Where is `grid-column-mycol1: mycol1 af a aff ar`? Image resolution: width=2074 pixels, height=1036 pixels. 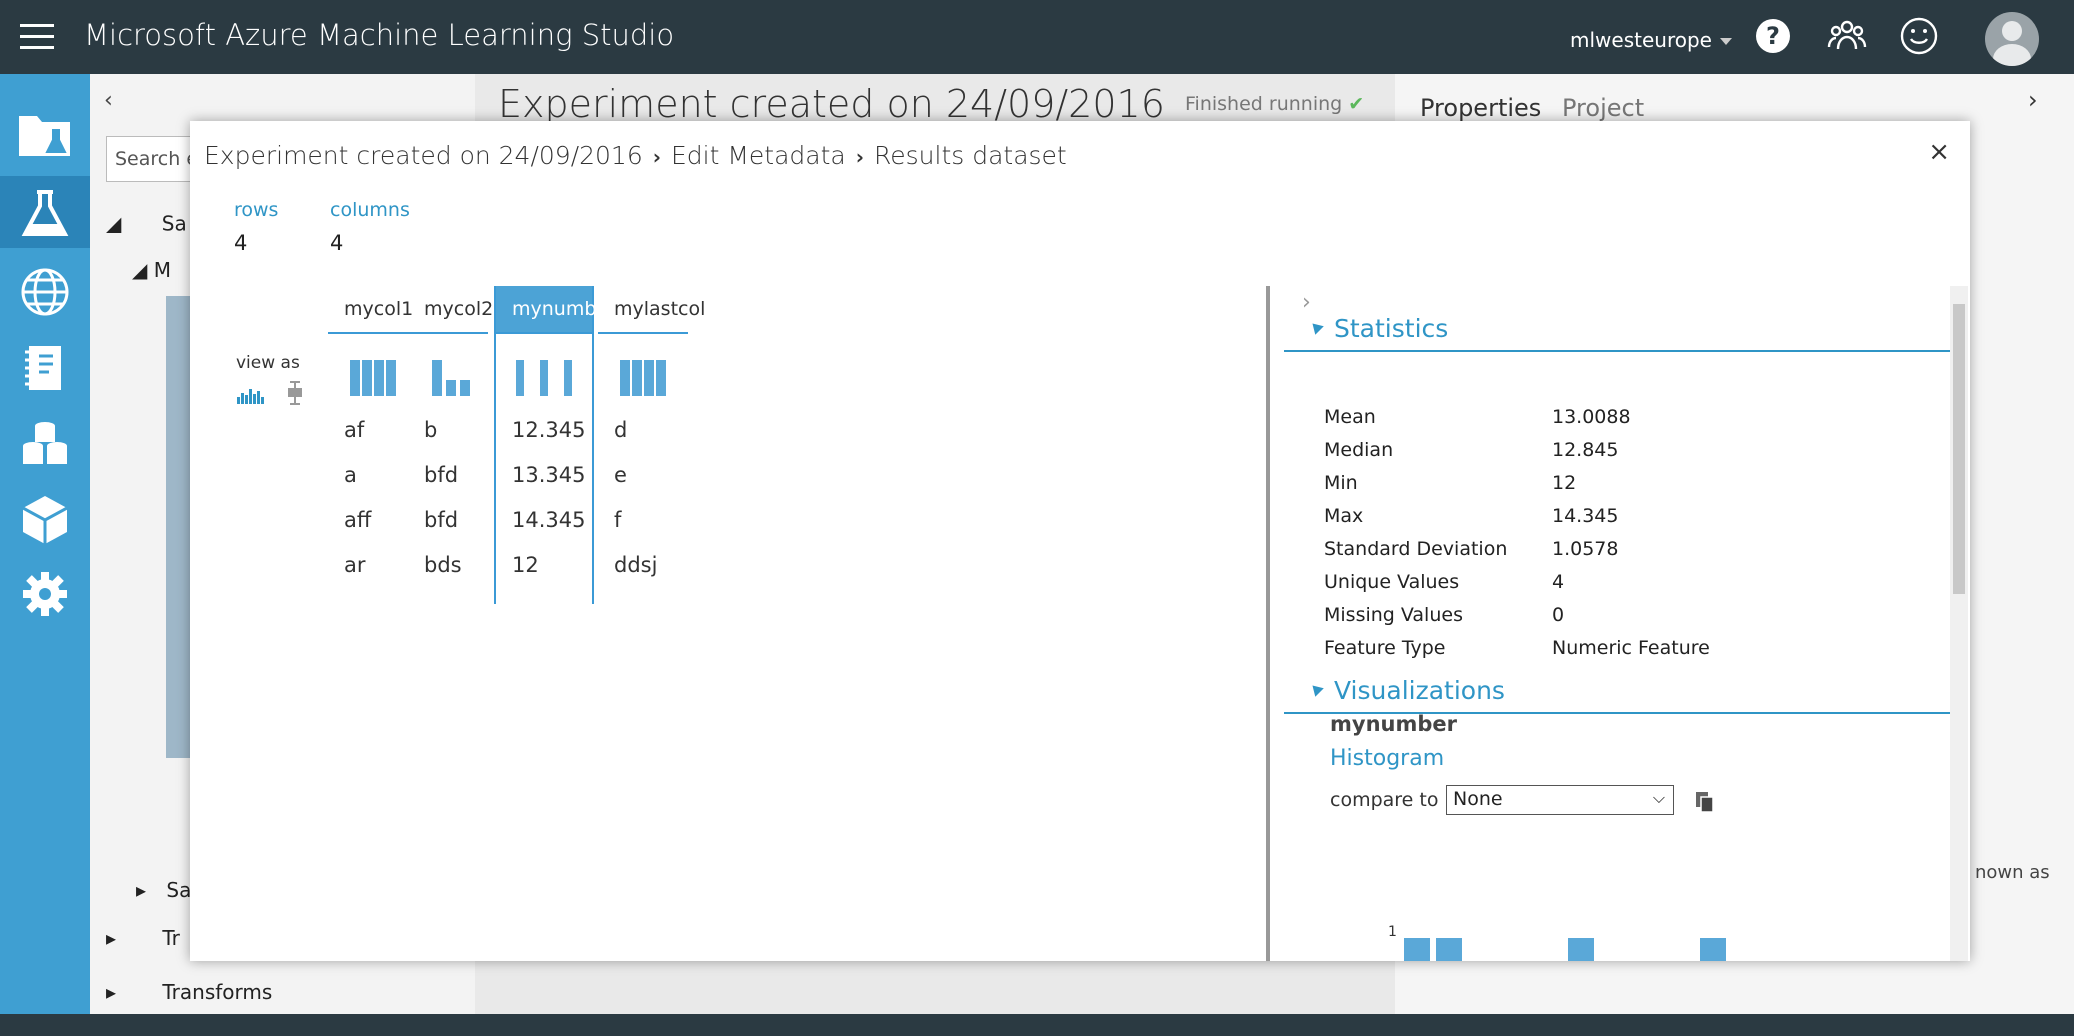 grid-column-mycol1: mycol1 af a aff ar is located at coordinates (370, 445).